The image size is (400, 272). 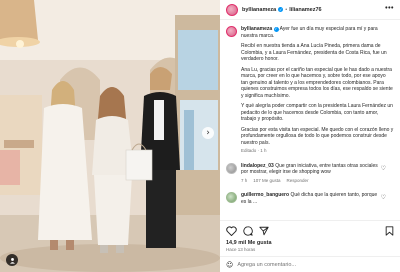 What do you see at coordinates (254, 150) in the screenshot?
I see `caption-timestamp: Editado · 1 h` at bounding box center [254, 150].